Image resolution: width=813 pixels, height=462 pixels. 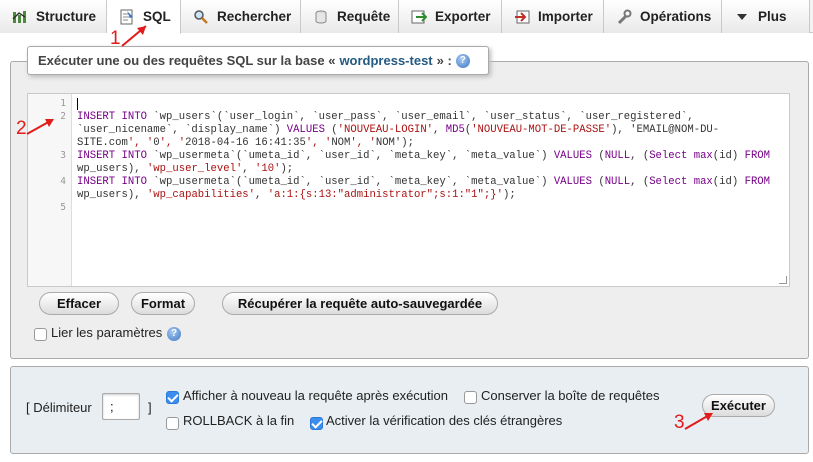 I want to click on tab-rechercher: Rechercher, so click(x=241, y=16).